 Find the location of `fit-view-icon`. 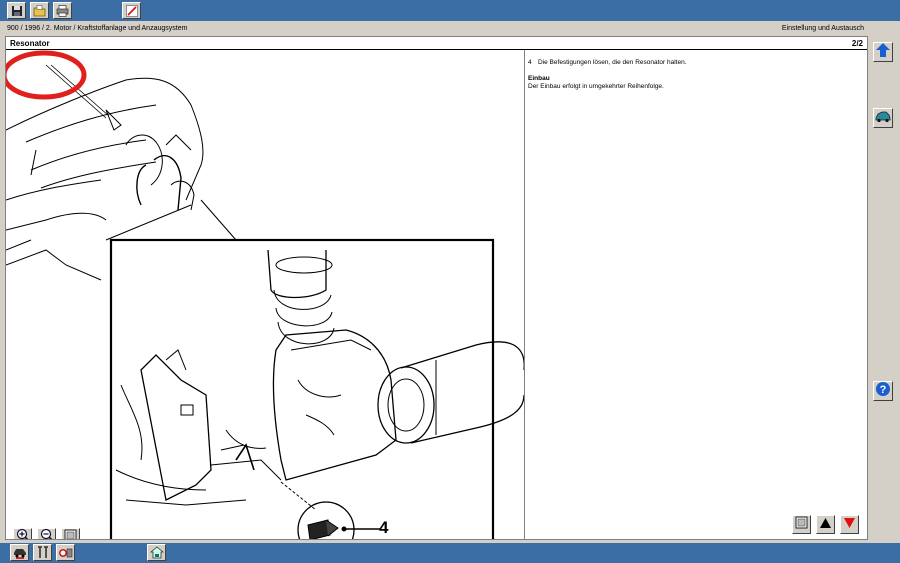

fit-view-icon is located at coordinates (70, 534).